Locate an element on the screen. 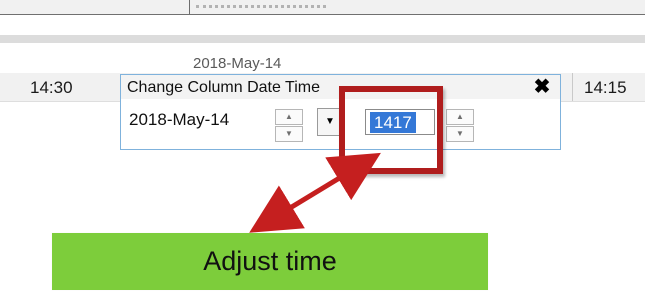  time-down-arrow-icon: ▼ is located at coordinates (460, 134).